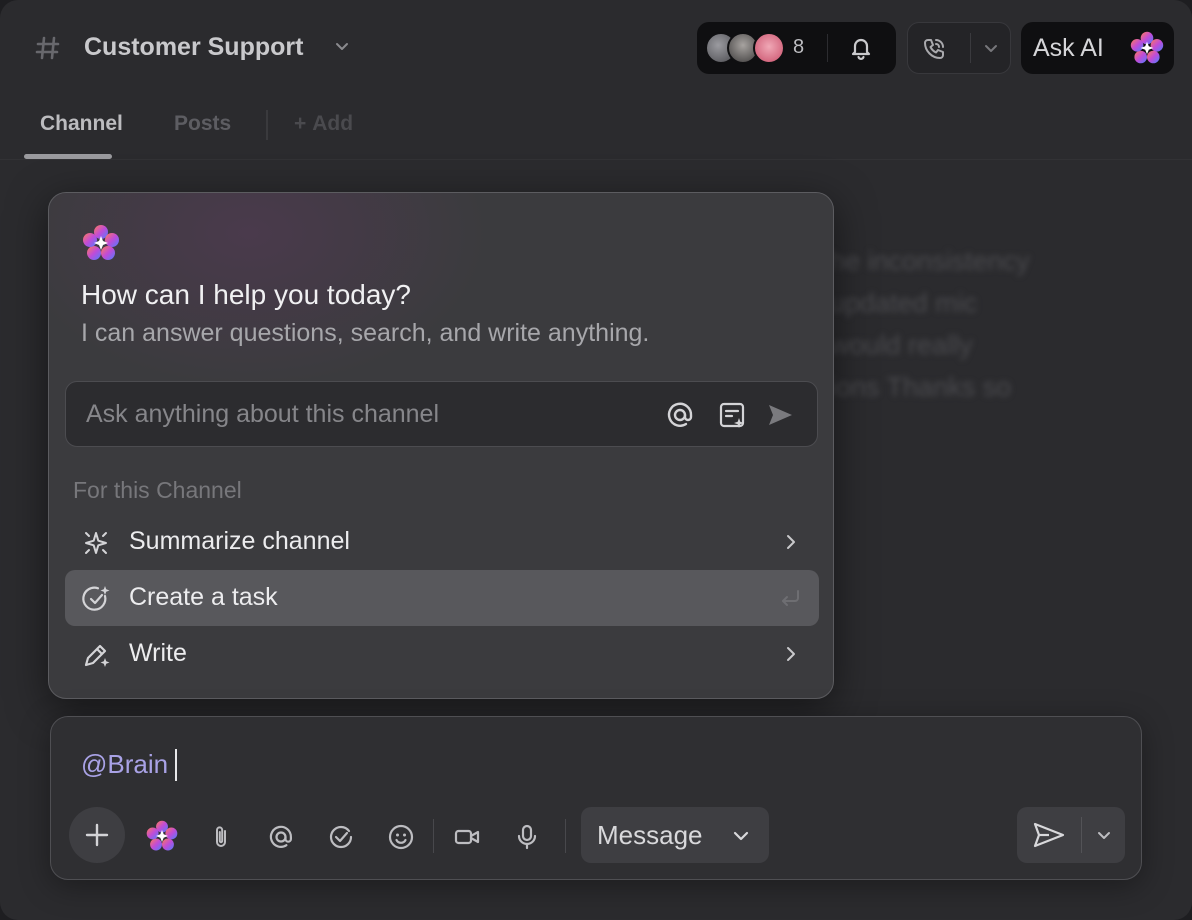  I want to click on enter-key-icon, so click(790, 598).